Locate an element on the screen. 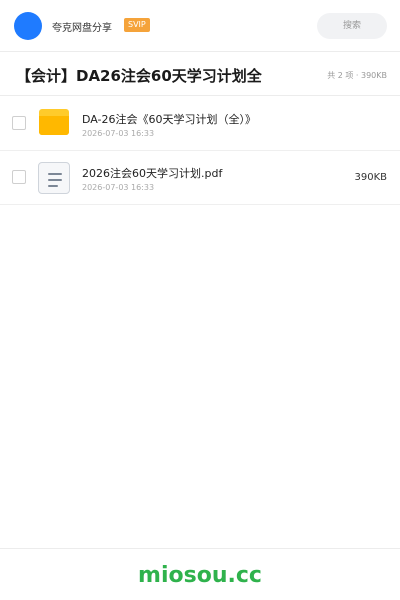  brand-watermark: miosou.cc is located at coordinates (200, 575).